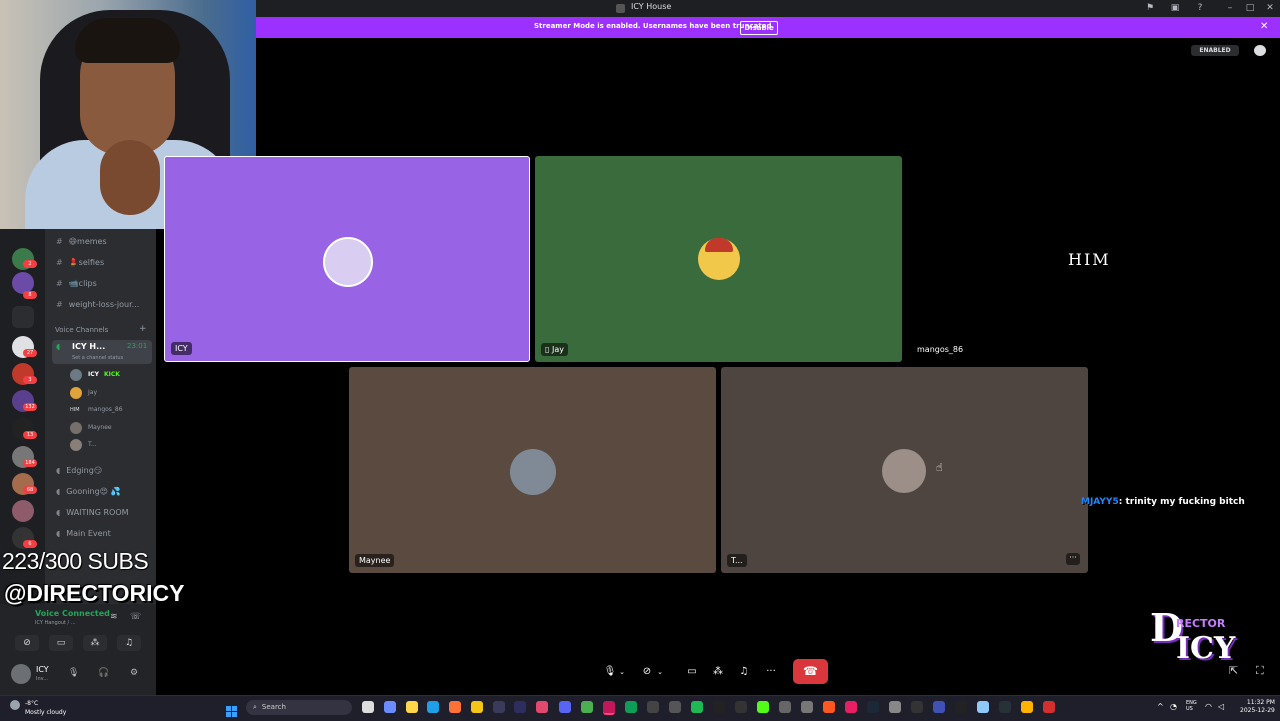 This screenshot has height=721, width=1280. I want to click on close-icon: ✕, so click(1264, 26).